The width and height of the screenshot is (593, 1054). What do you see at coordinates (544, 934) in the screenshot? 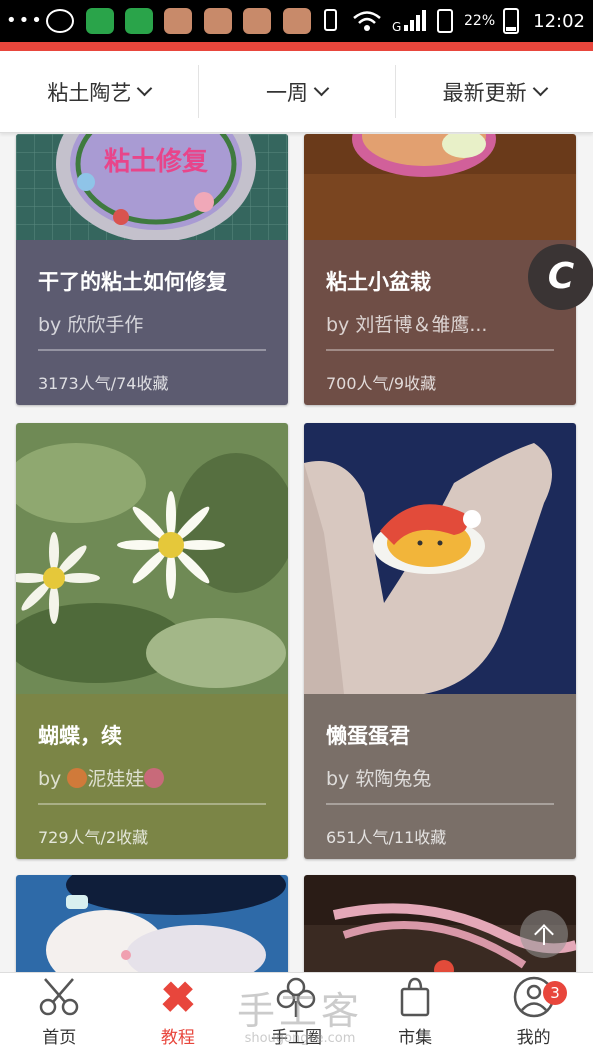
I see `back-to-top-icon` at bounding box center [544, 934].